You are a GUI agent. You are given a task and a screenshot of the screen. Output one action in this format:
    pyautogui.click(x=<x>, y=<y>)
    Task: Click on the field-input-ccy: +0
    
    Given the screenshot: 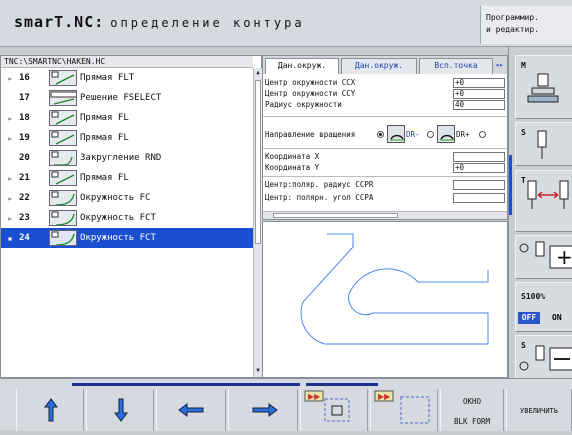 What is the action you would take?
    pyautogui.click(x=479, y=94)
    